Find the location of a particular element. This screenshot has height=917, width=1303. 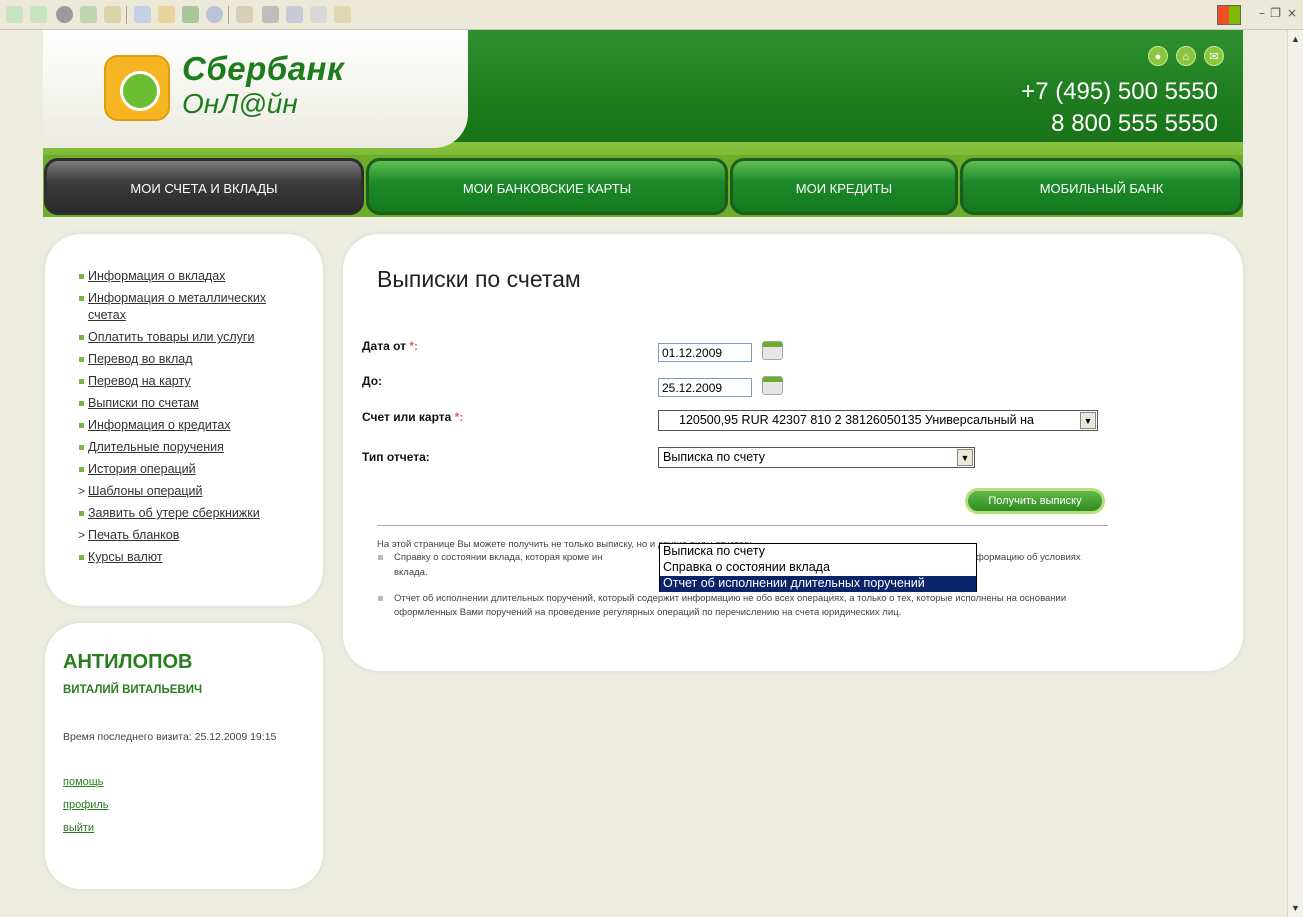

sidebar-item-label: Печать бланков is located at coordinates (133, 535).